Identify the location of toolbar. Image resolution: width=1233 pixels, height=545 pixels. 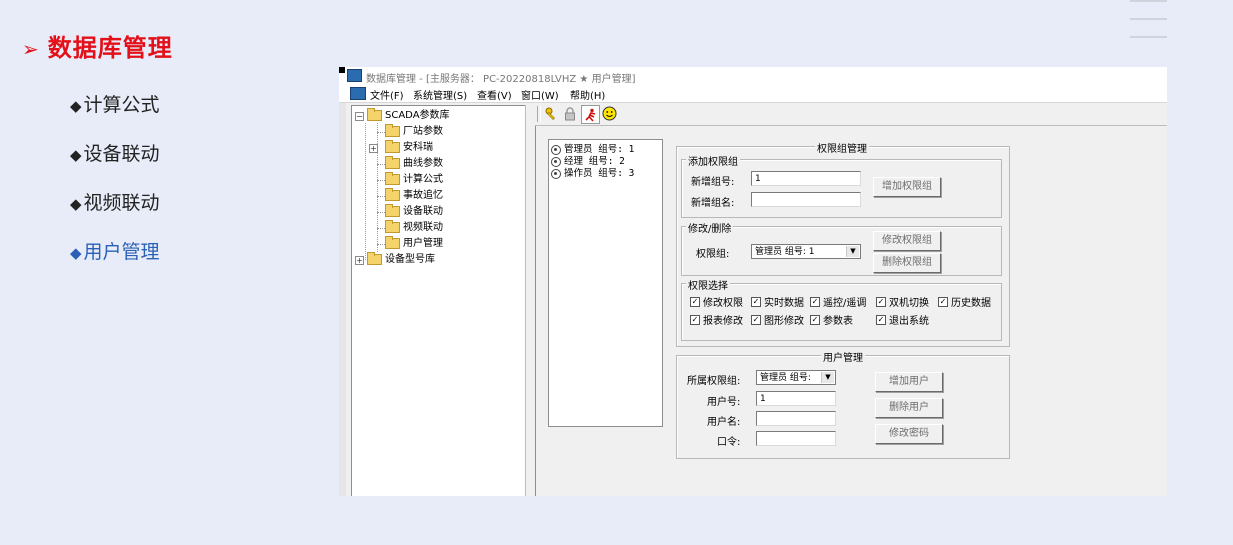
(851, 114).